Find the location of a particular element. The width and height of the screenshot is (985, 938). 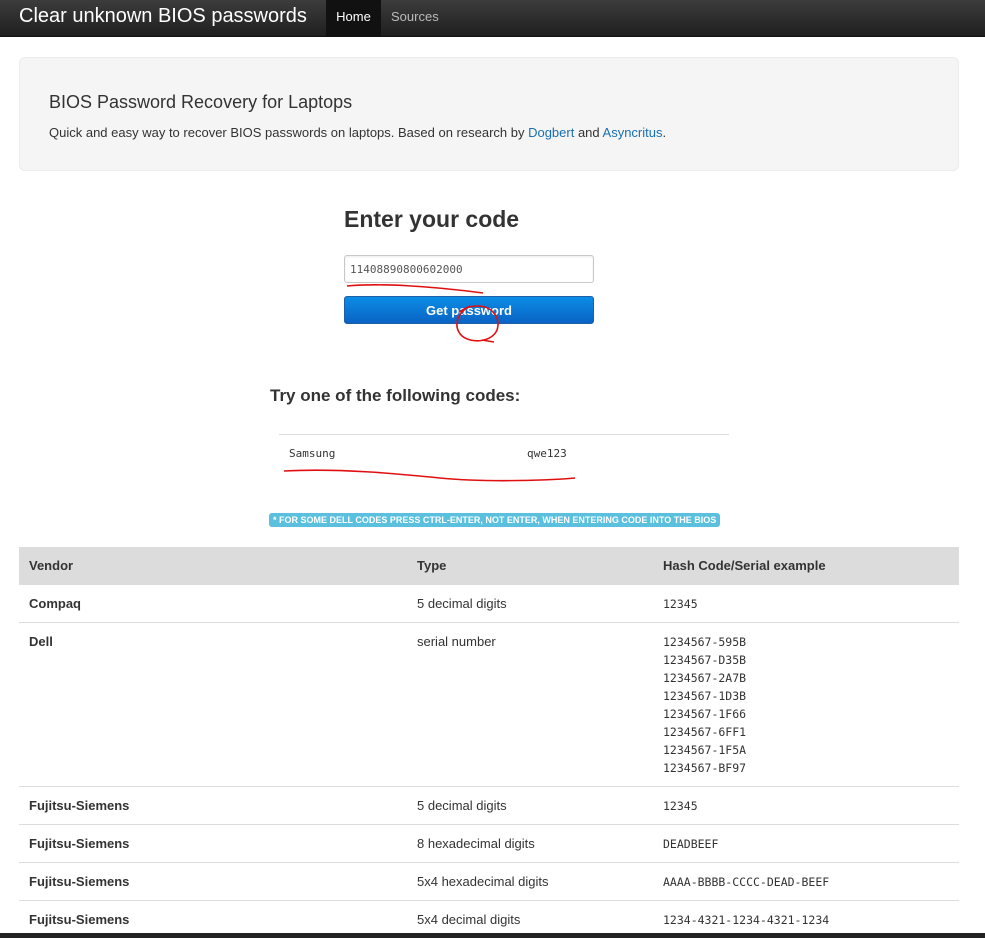

cell-vendor: Compaq is located at coordinates (213, 602).